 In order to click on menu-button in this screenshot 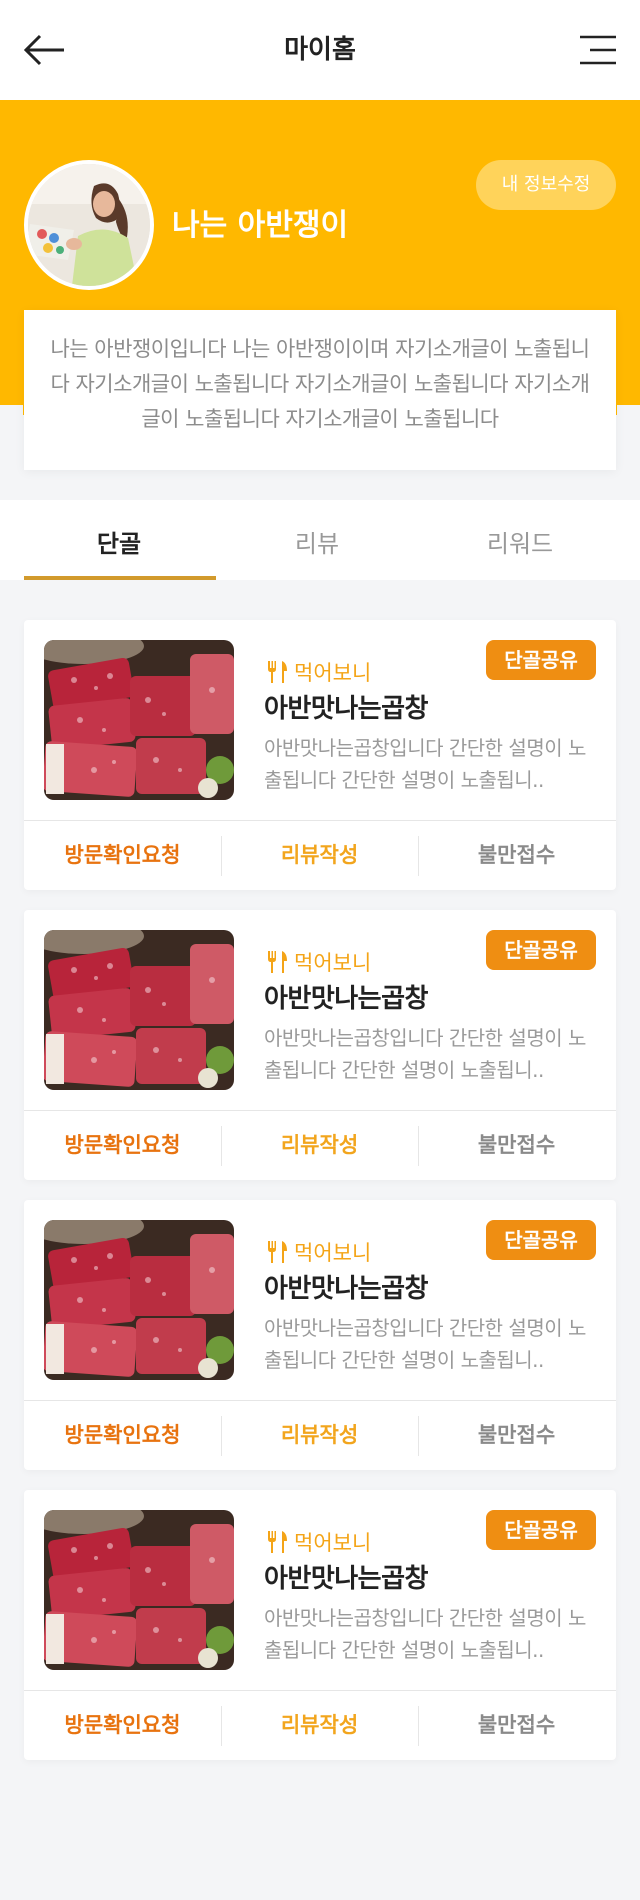, I will do `click(596, 50)`.